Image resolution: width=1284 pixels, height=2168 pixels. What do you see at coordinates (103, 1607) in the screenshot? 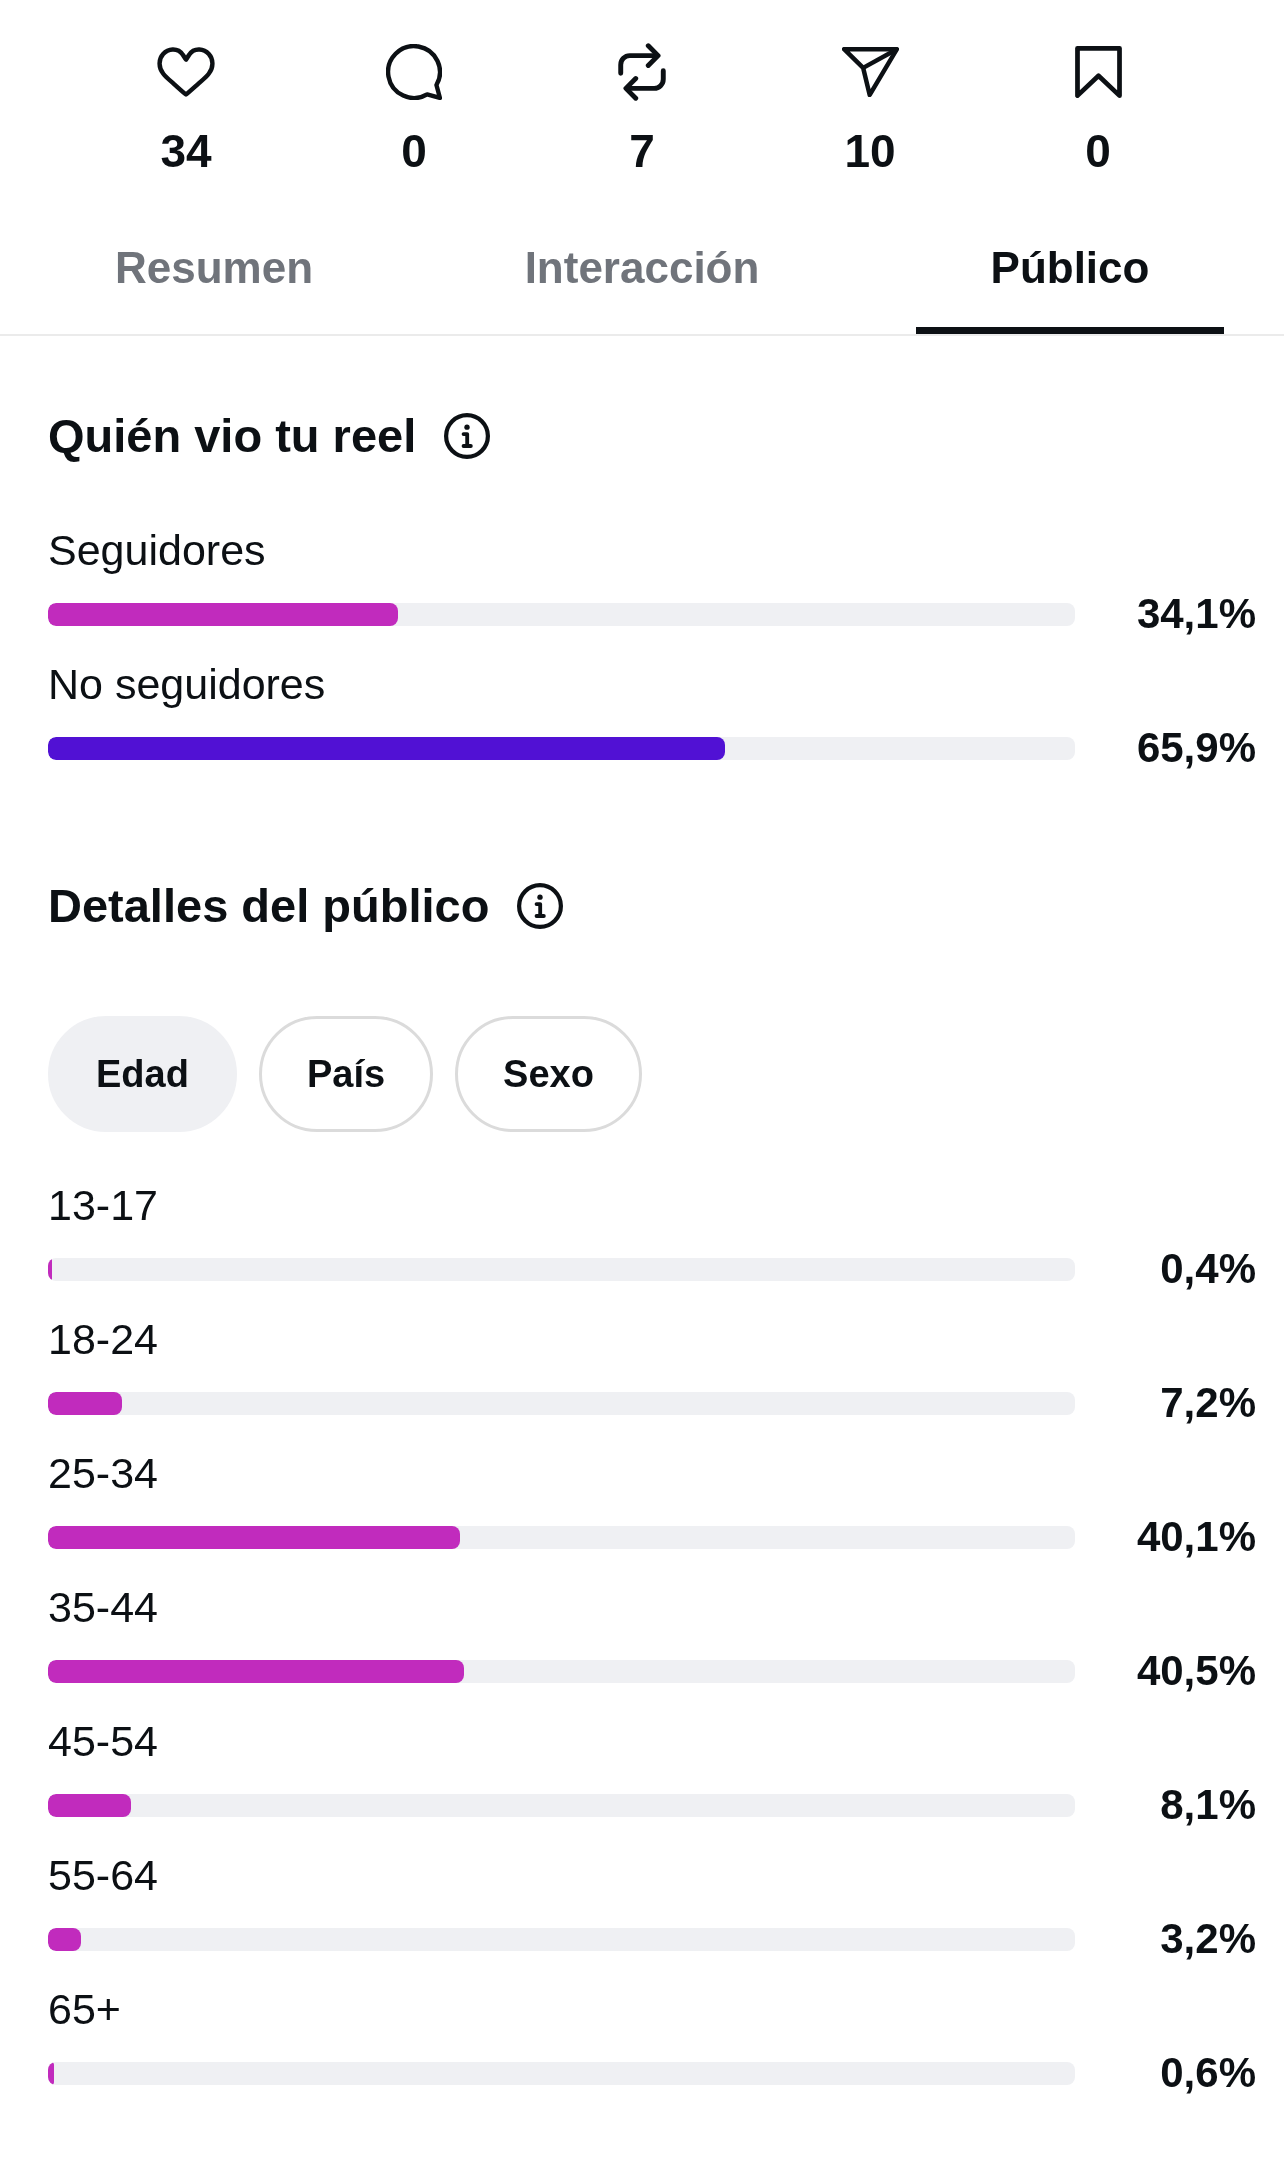
I see `age-label: 35-44` at bounding box center [103, 1607].